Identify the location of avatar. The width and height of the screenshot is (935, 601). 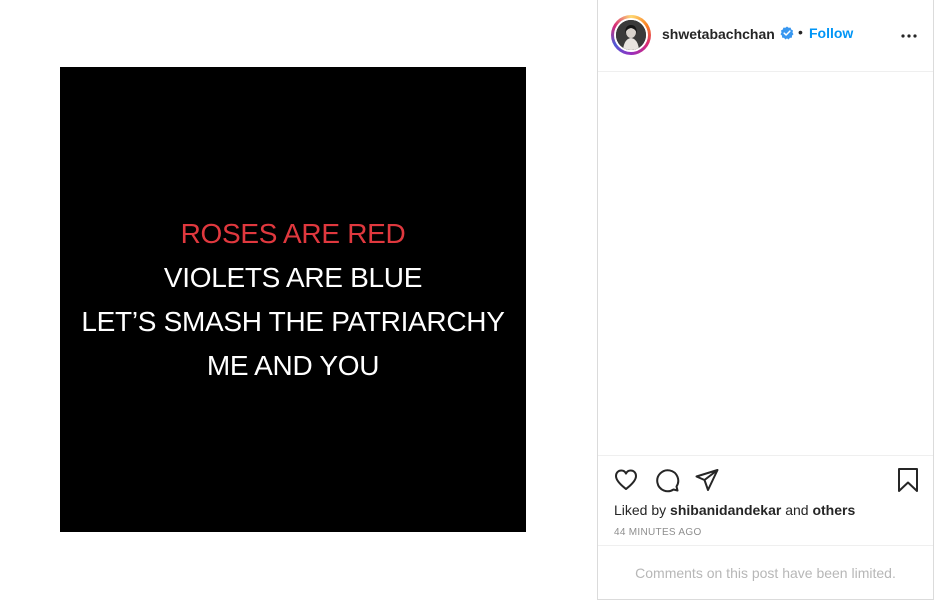
(631, 35).